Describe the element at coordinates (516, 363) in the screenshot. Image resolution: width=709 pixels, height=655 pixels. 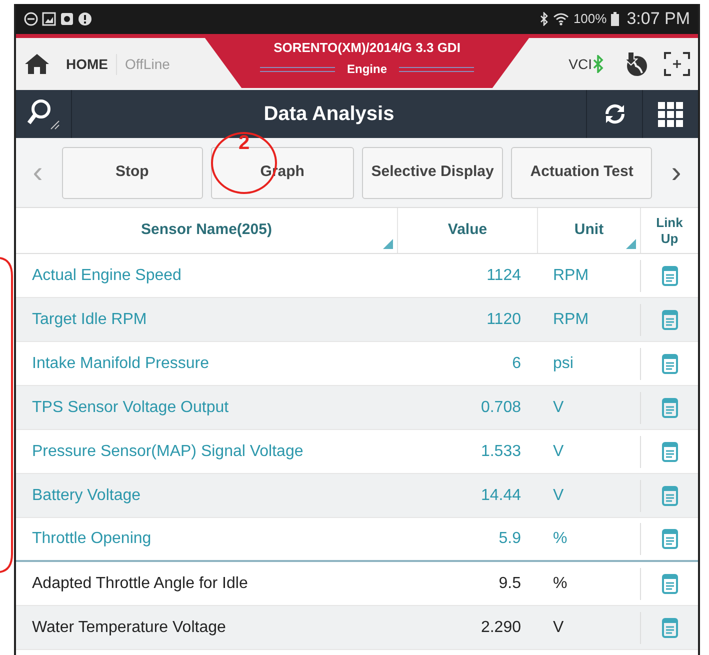
I see `sensor-value: 6` at that location.